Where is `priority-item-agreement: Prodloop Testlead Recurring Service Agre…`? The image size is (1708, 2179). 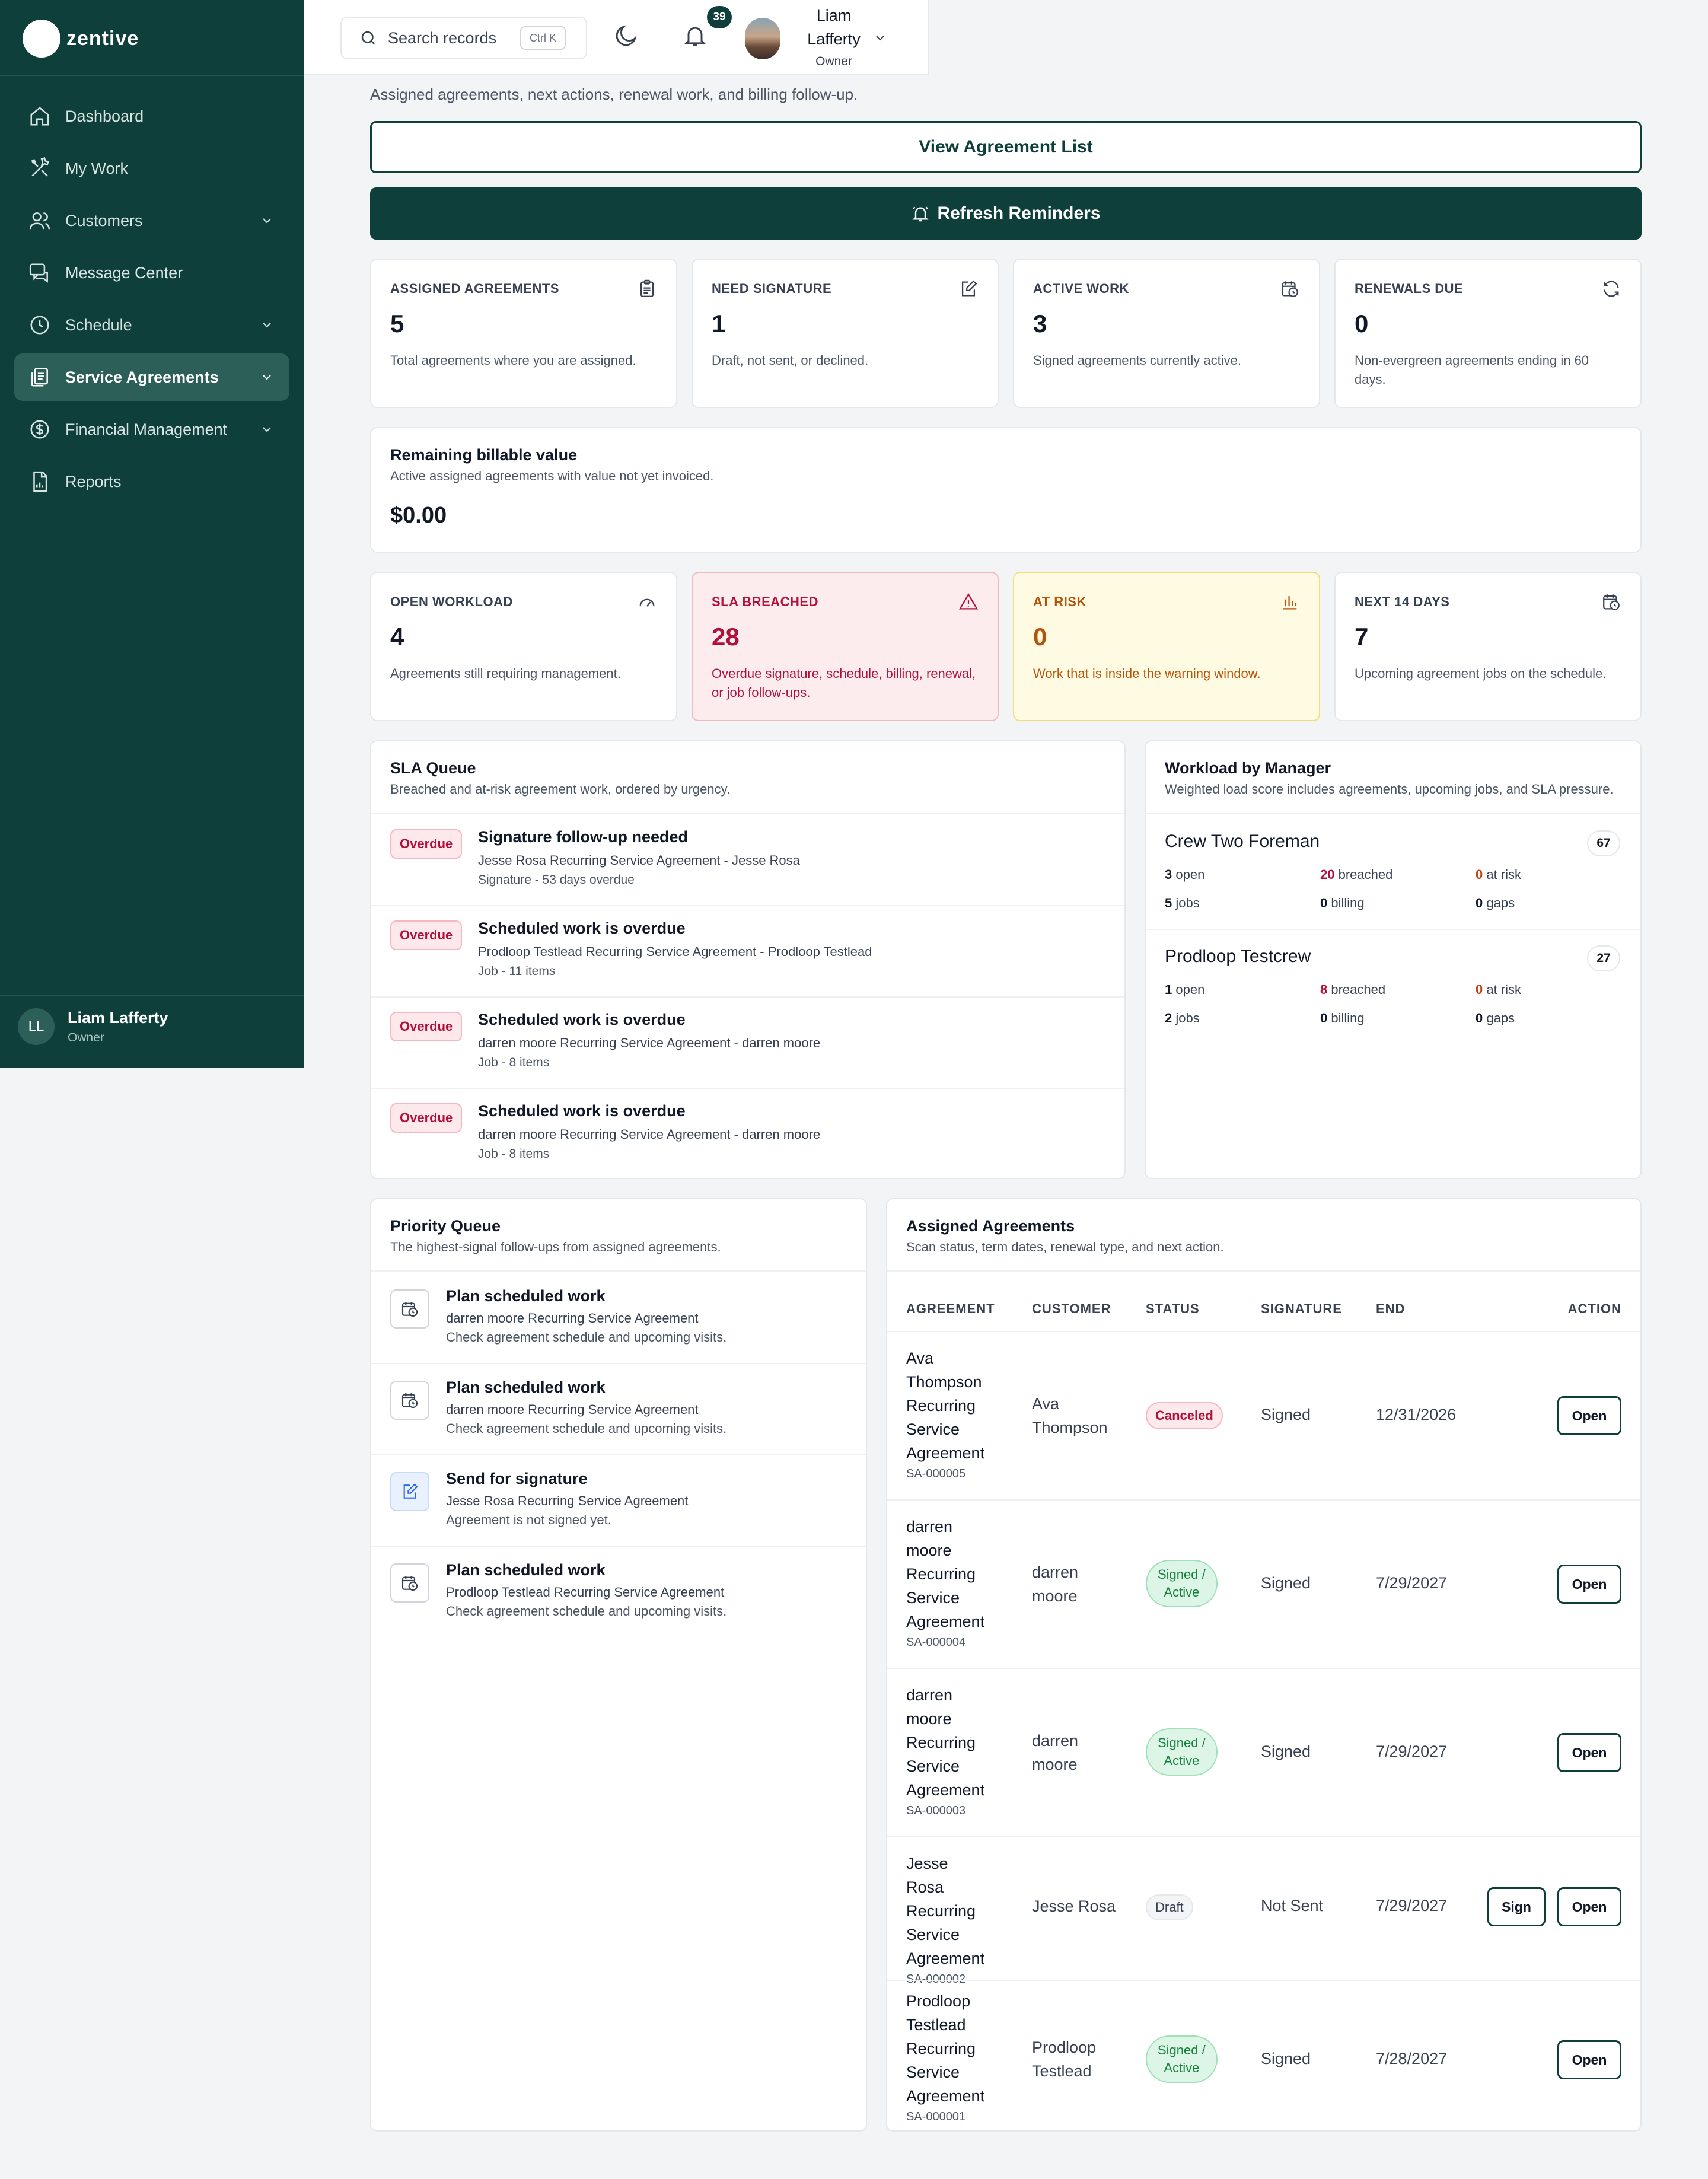
priority-item-agreement: Prodloop Testlead Recurring Service Agre… is located at coordinates (585, 1592).